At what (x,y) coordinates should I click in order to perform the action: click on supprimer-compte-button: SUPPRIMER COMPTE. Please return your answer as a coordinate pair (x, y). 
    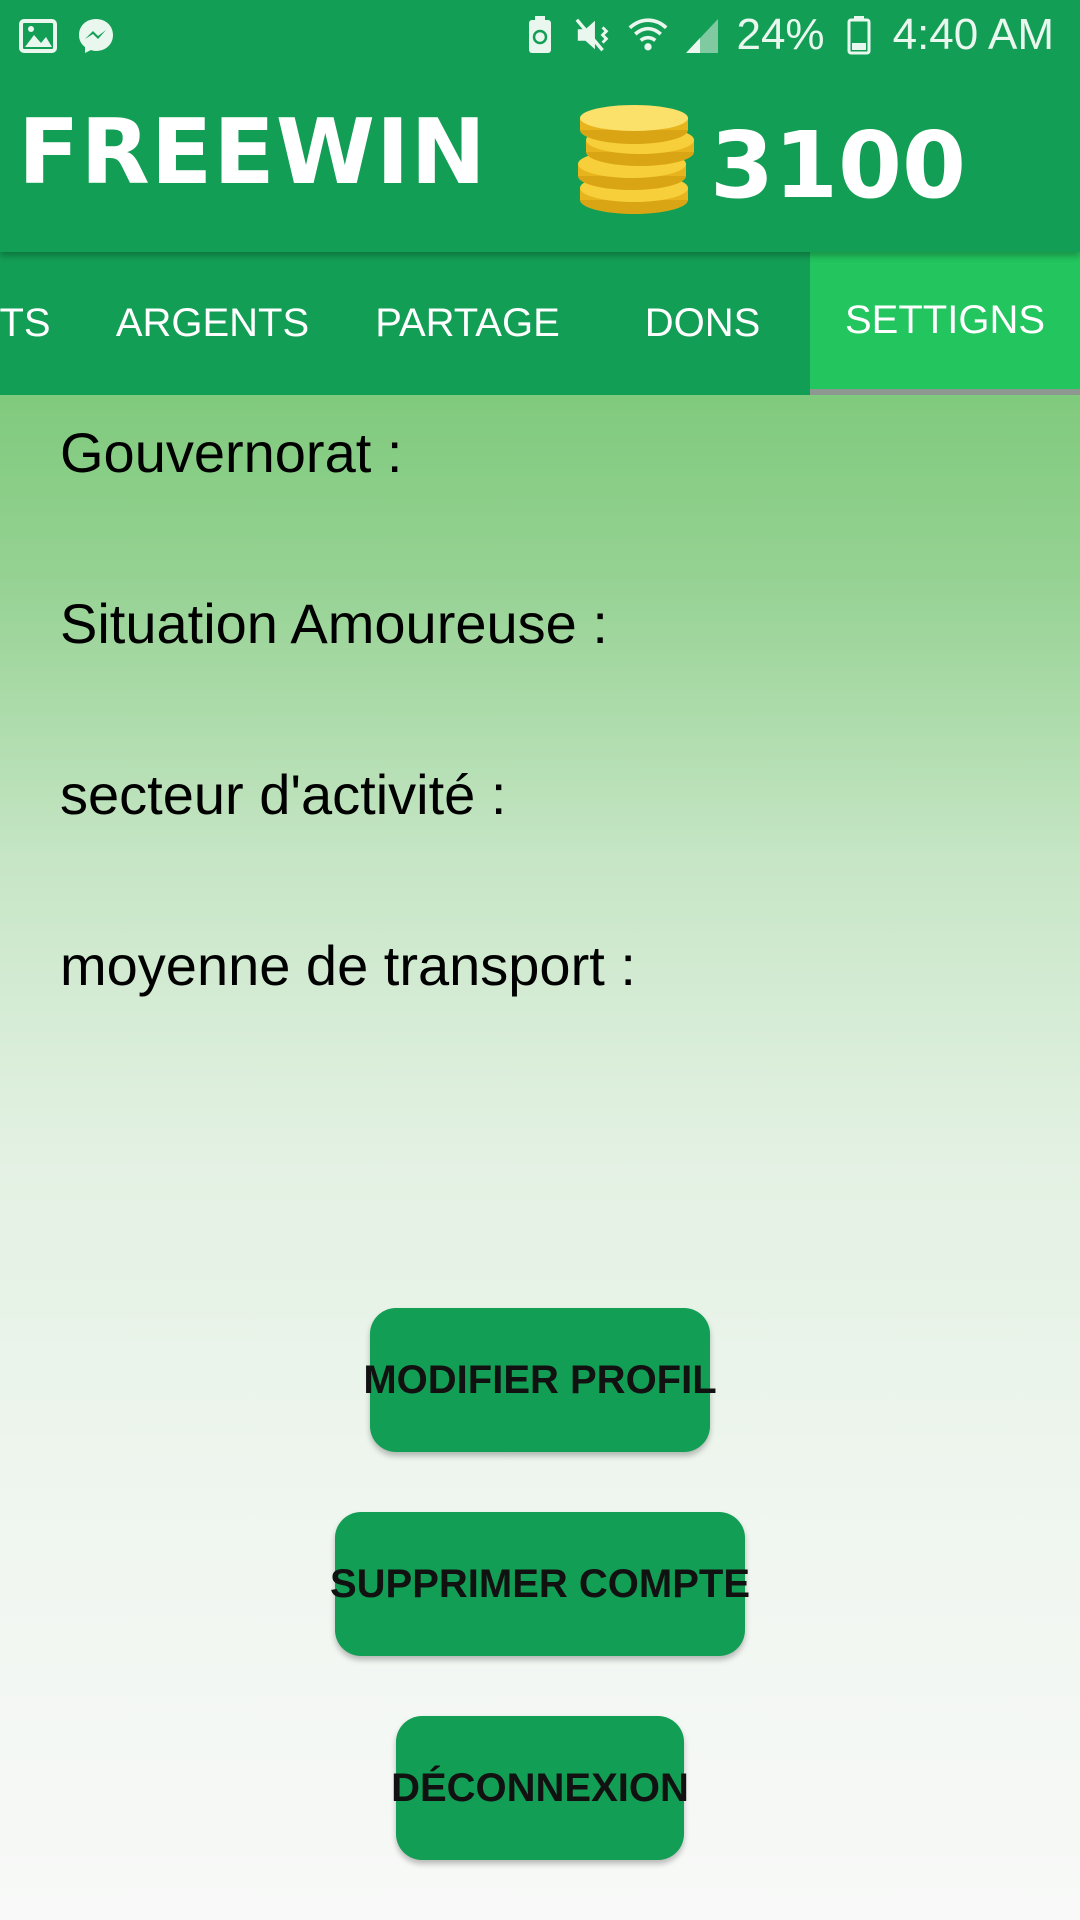
    Looking at the image, I should click on (540, 1584).